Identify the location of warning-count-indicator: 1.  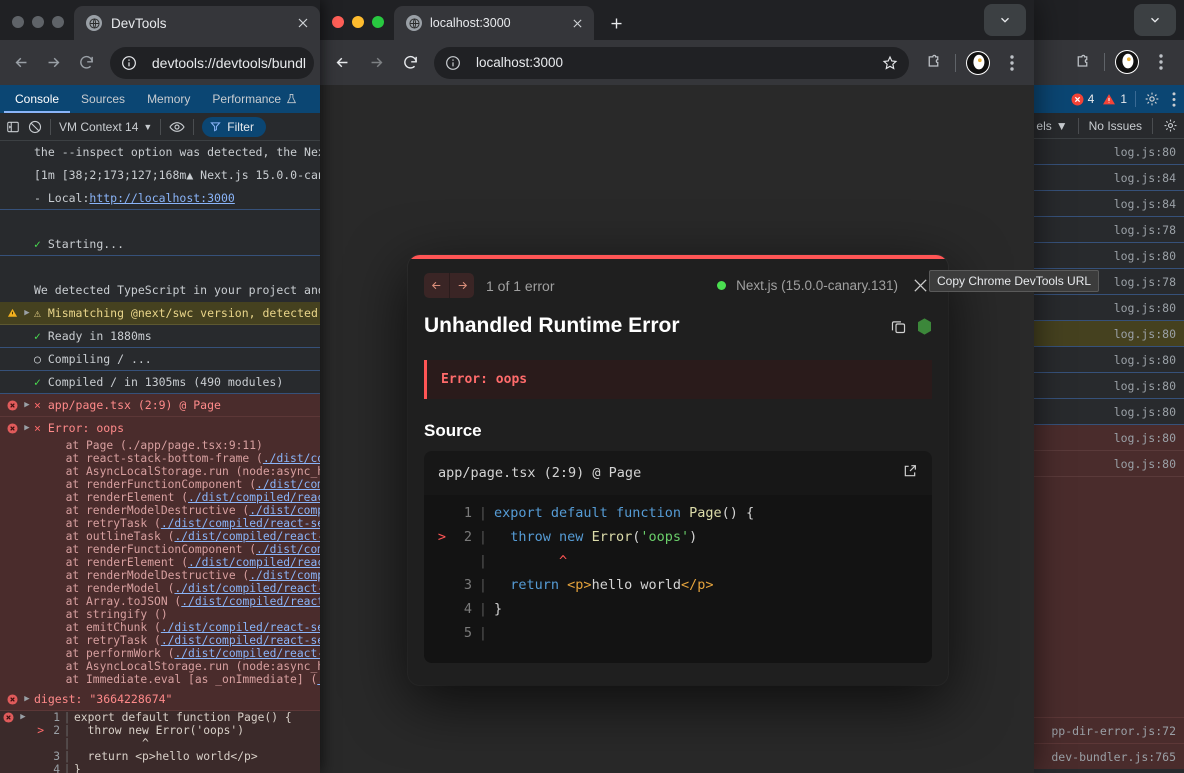
(1114, 99).